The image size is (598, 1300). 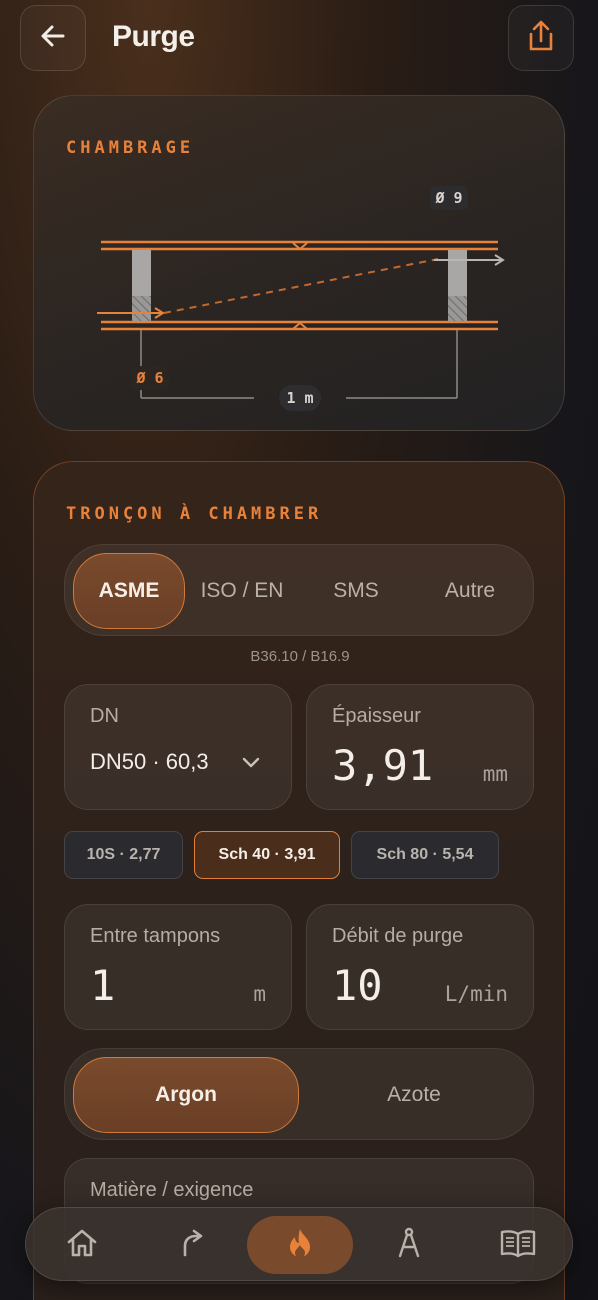 What do you see at coordinates (414, 1095) in the screenshot?
I see `gas-option-azote: Azote` at bounding box center [414, 1095].